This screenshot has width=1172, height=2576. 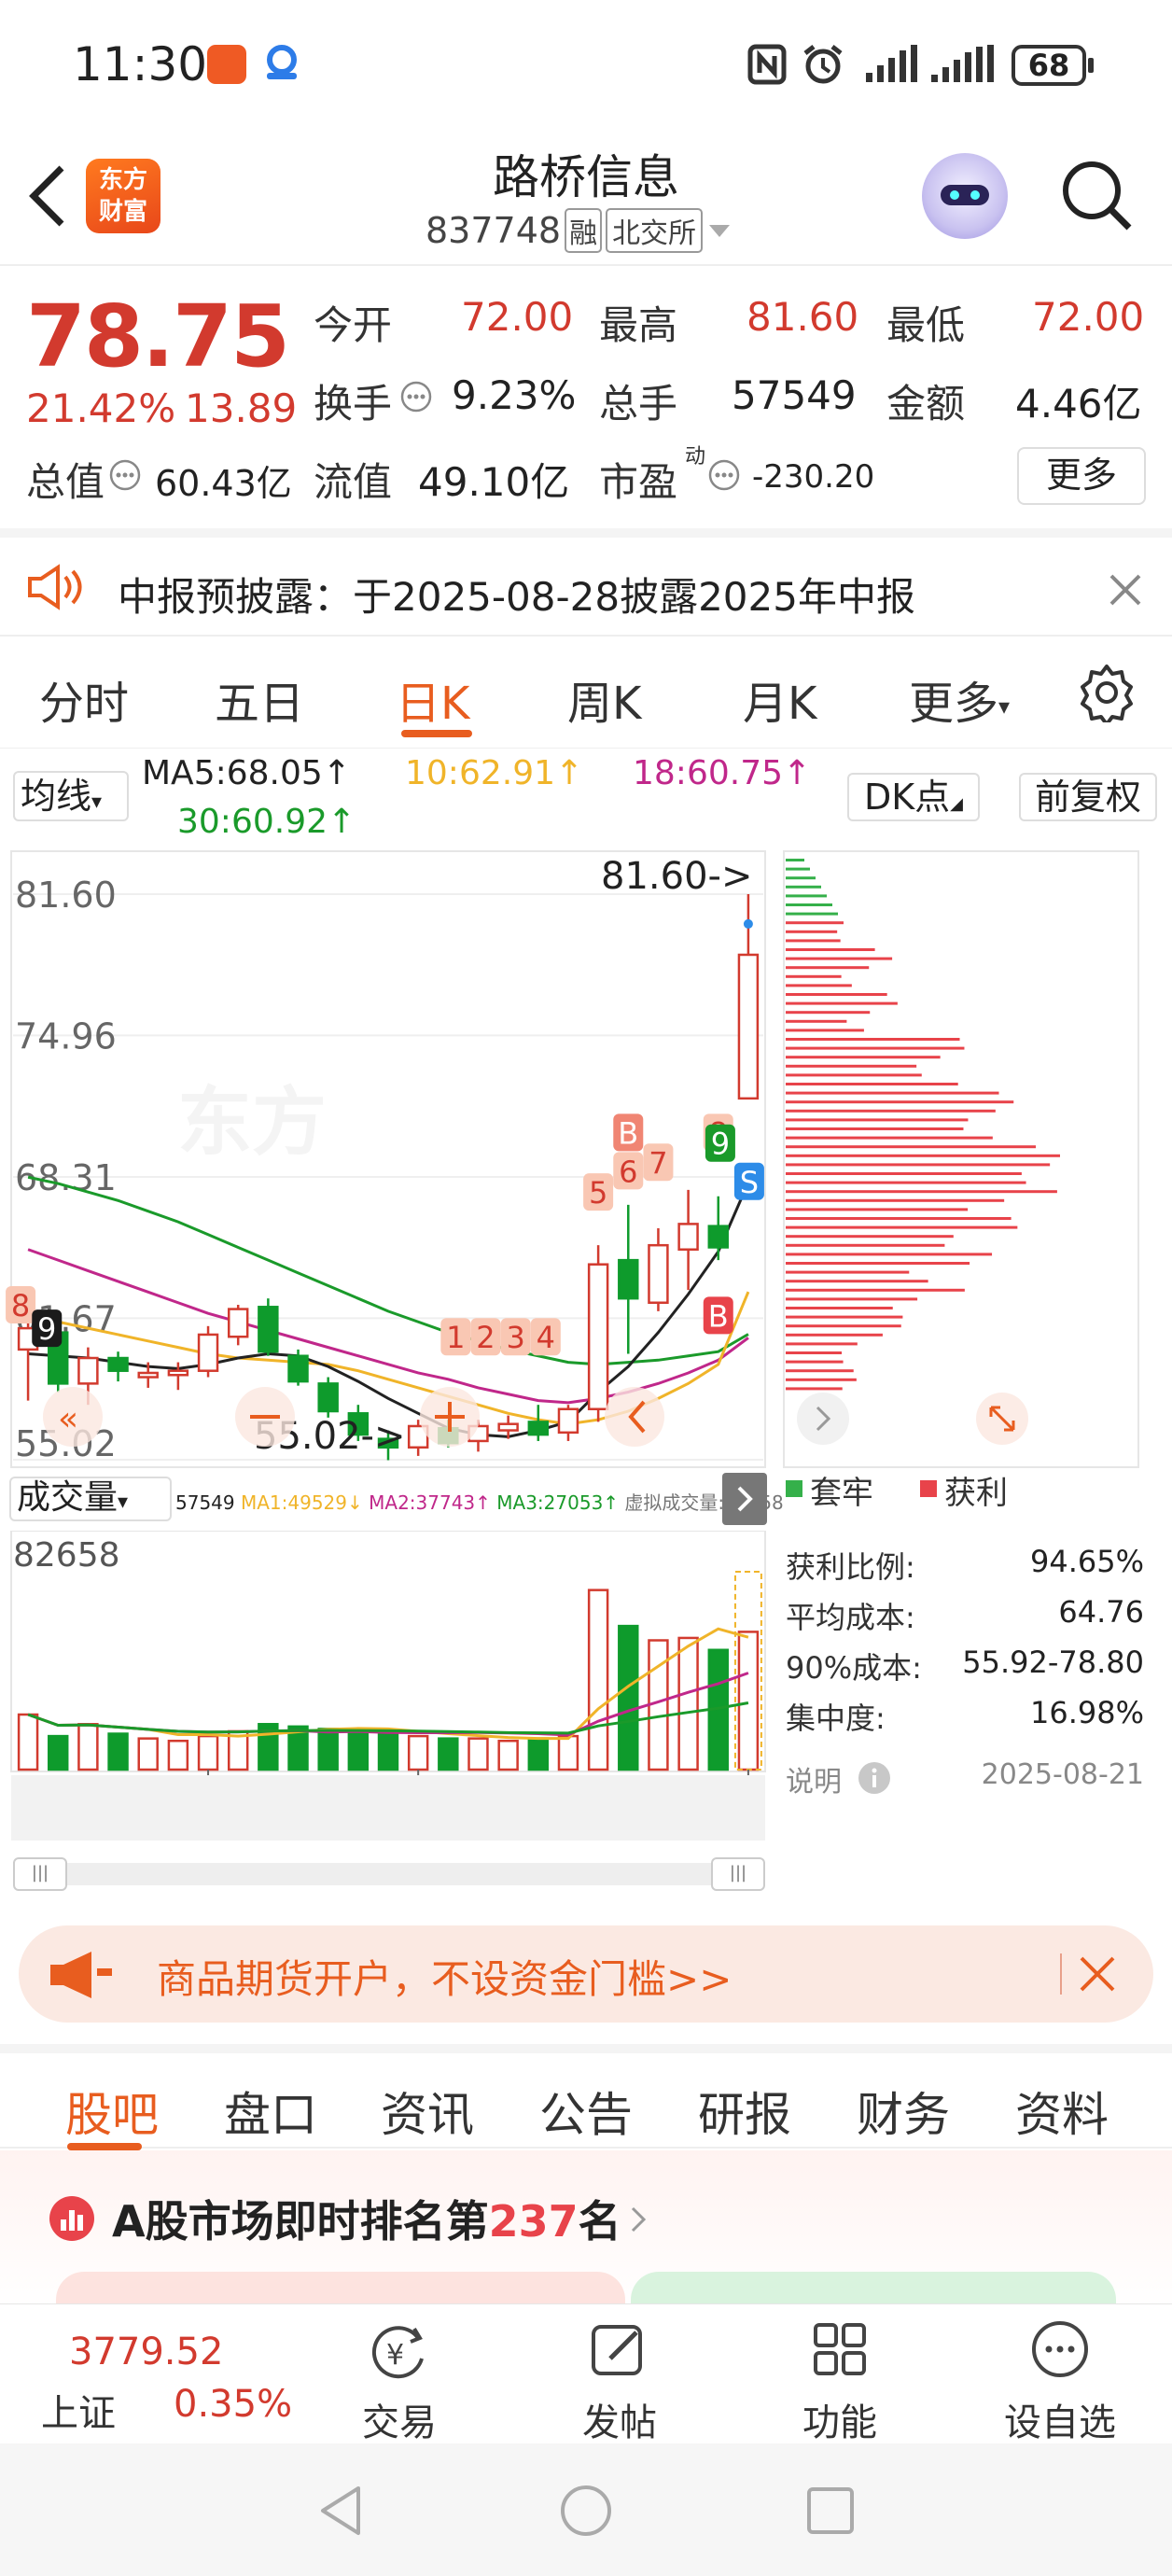 I want to click on range-slider-track, so click(x=390, y=1874).